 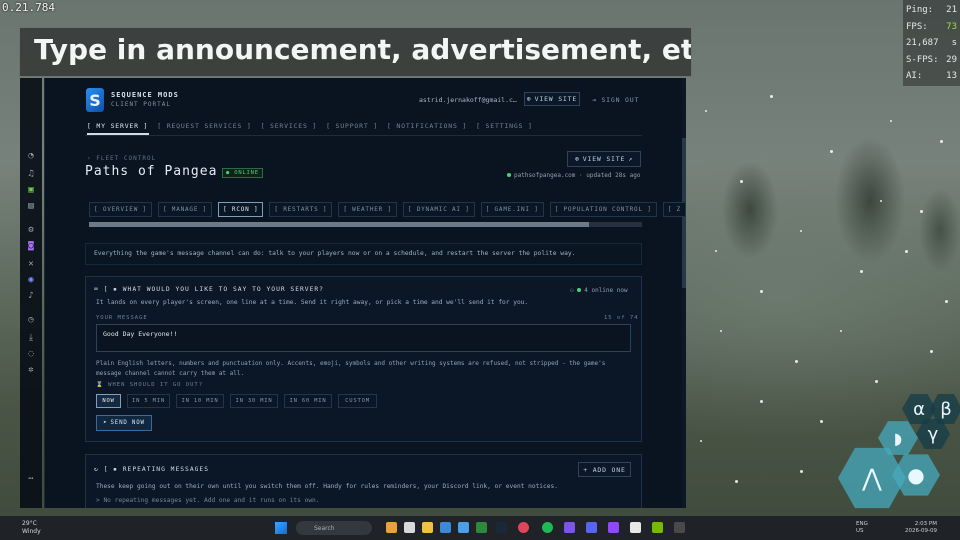 I want to click on tab-population-control: [ POPULATION CONTROL ], so click(x=603, y=209).